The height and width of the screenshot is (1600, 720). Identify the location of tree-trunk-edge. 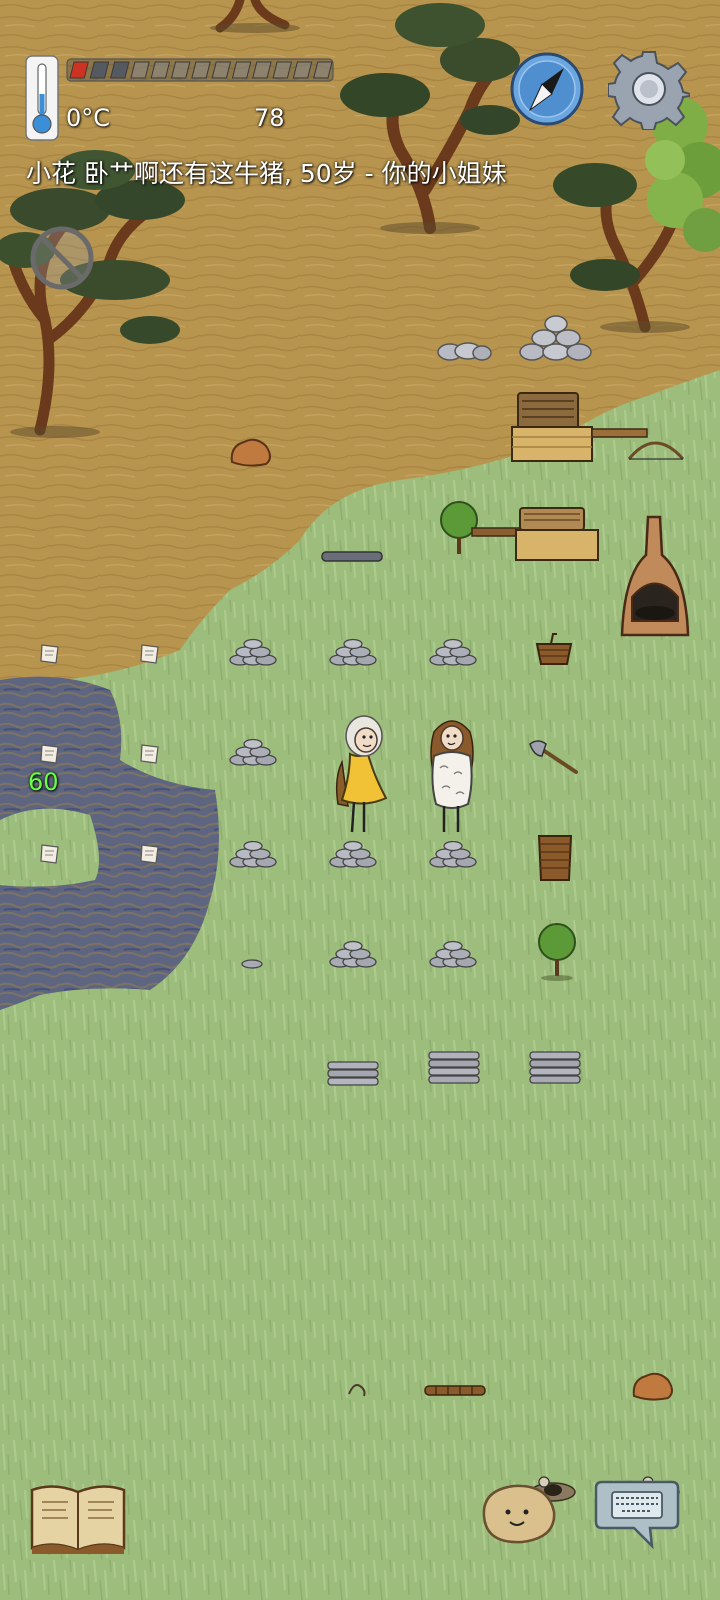
(255, 16).